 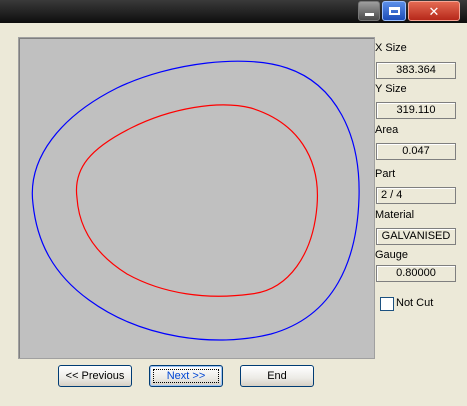 What do you see at coordinates (416, 151) in the screenshot?
I see `area-value: 0.047` at bounding box center [416, 151].